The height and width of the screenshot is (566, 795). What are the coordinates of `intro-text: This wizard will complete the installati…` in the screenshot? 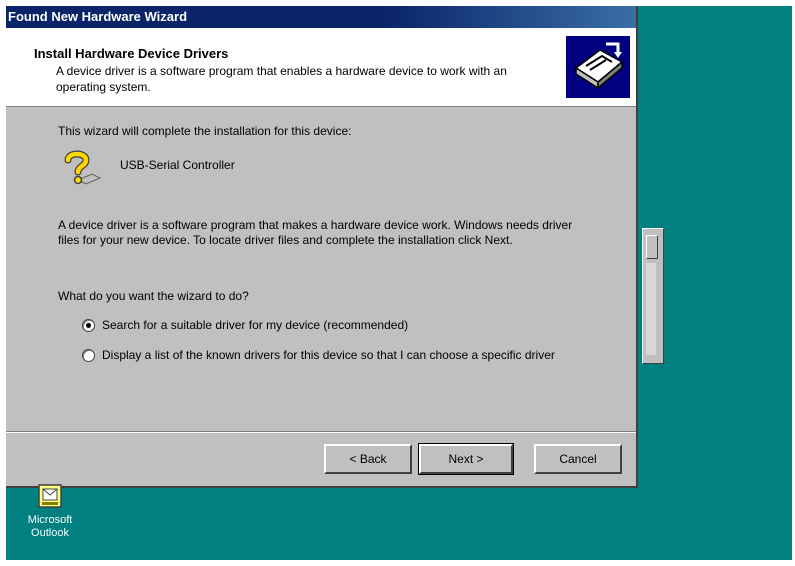 It's located at (205, 131).